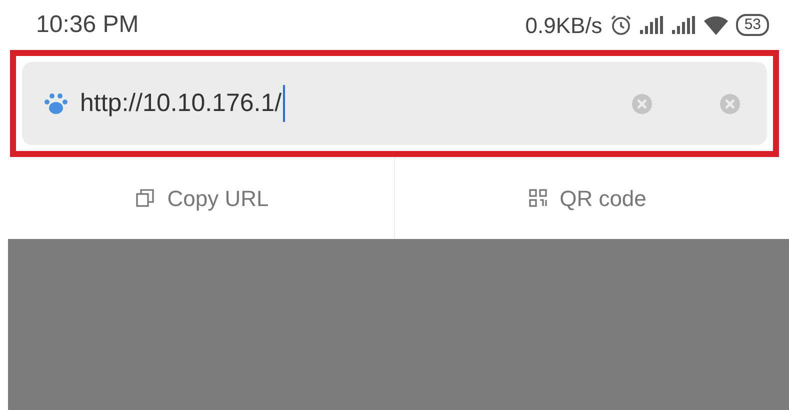 Image resolution: width=789 pixels, height=410 pixels. Describe the element at coordinates (202, 198) in the screenshot. I see `action-button: Copy URL` at that location.